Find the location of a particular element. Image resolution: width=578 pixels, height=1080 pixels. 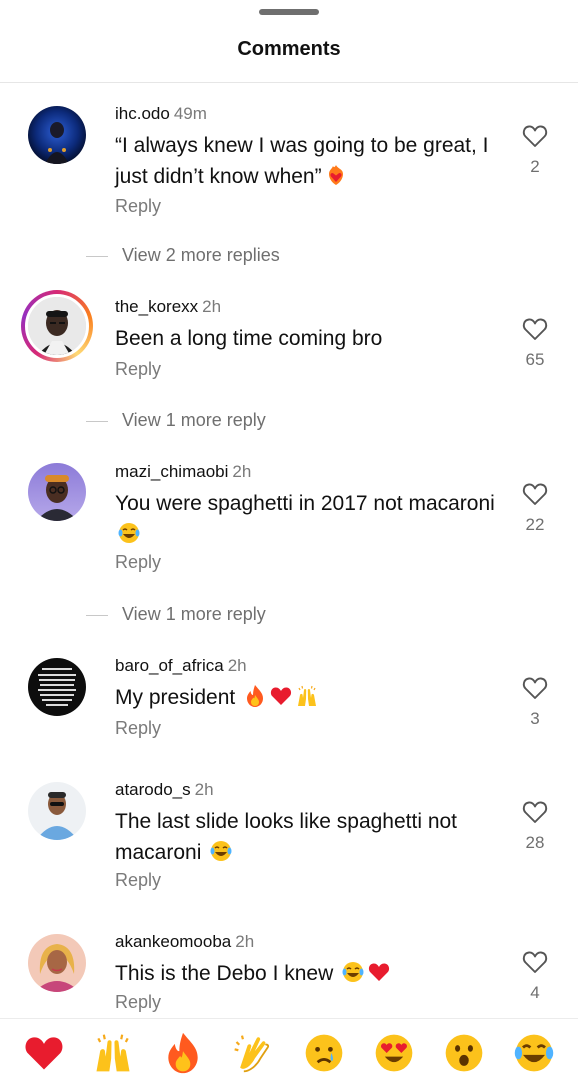

comment-meta: baro_of_africa 2h is located at coordinates (181, 666).